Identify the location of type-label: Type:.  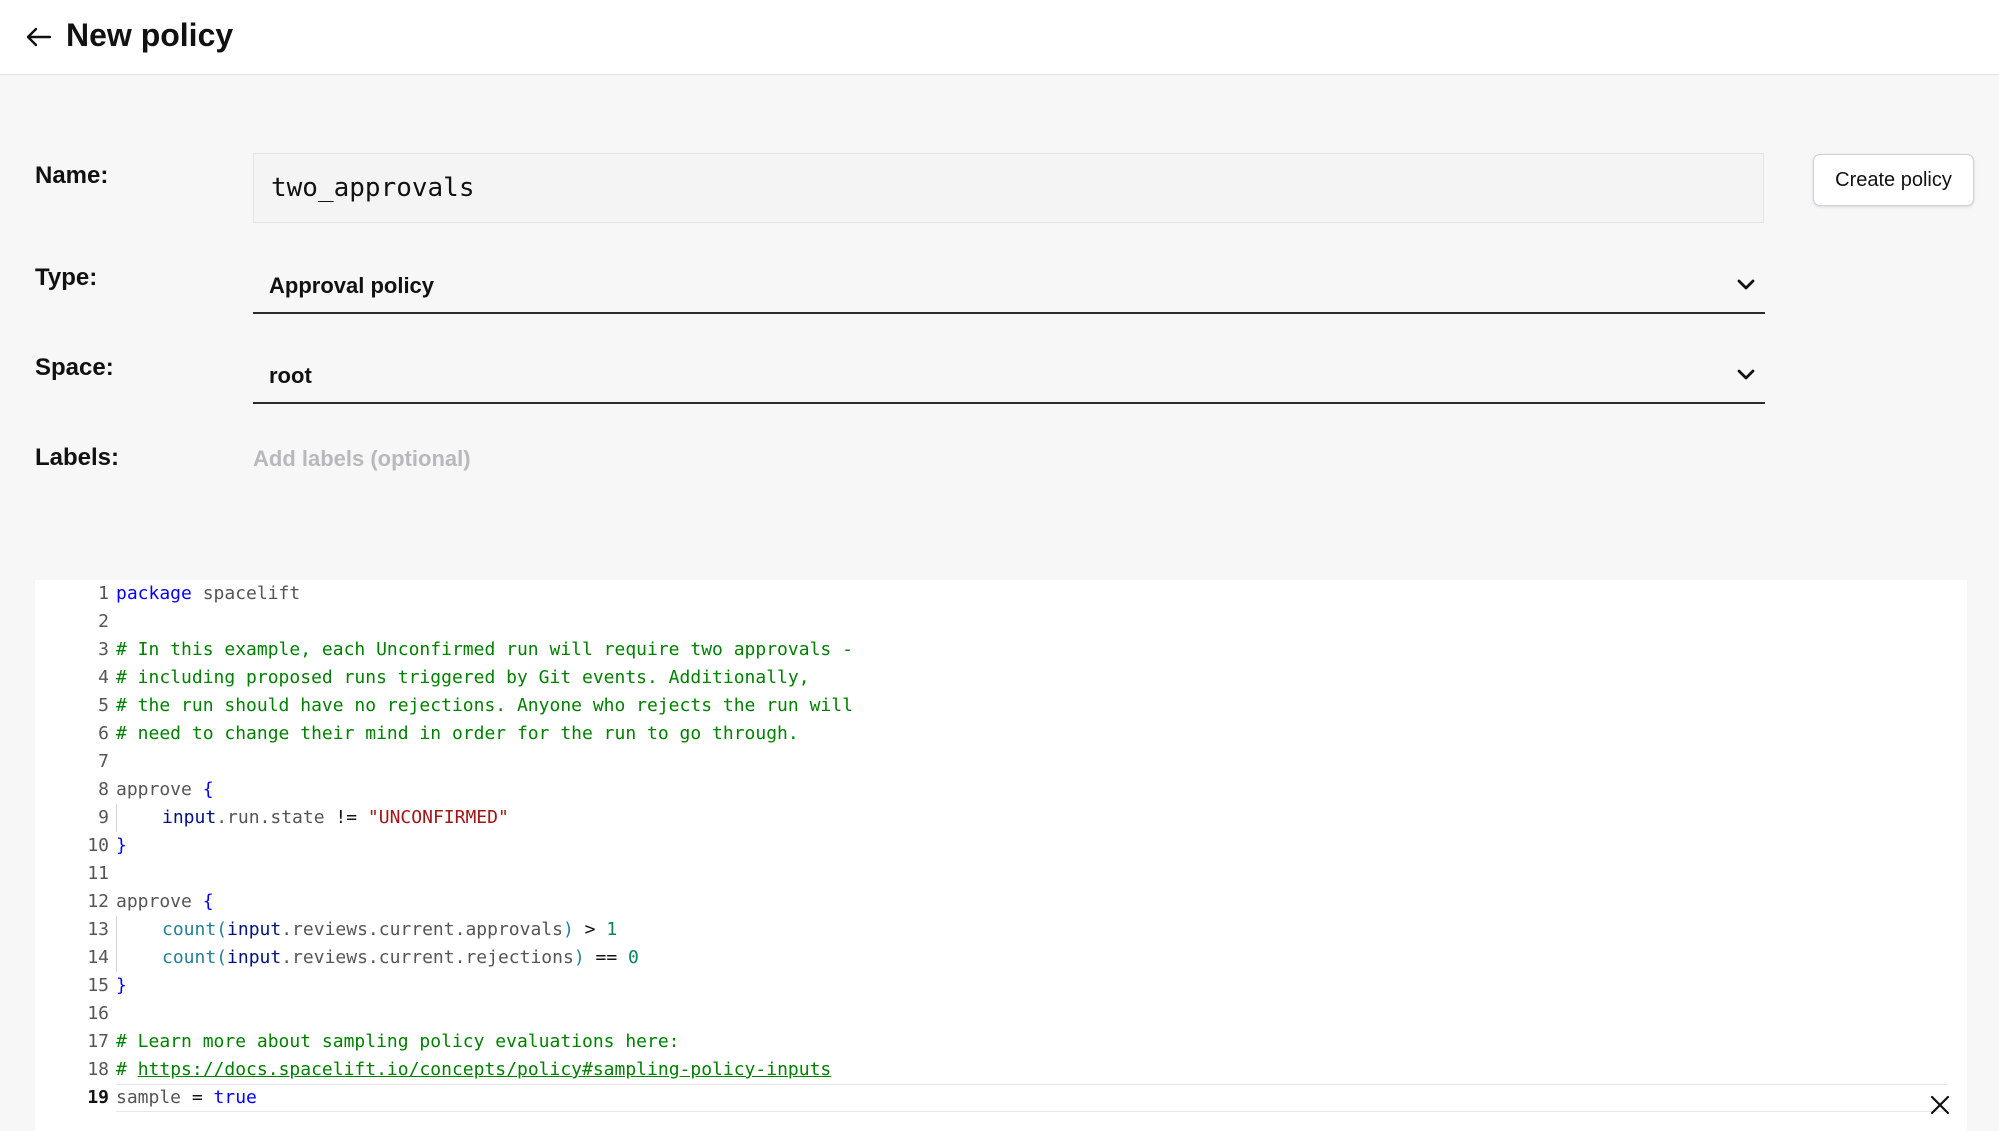
(66, 277).